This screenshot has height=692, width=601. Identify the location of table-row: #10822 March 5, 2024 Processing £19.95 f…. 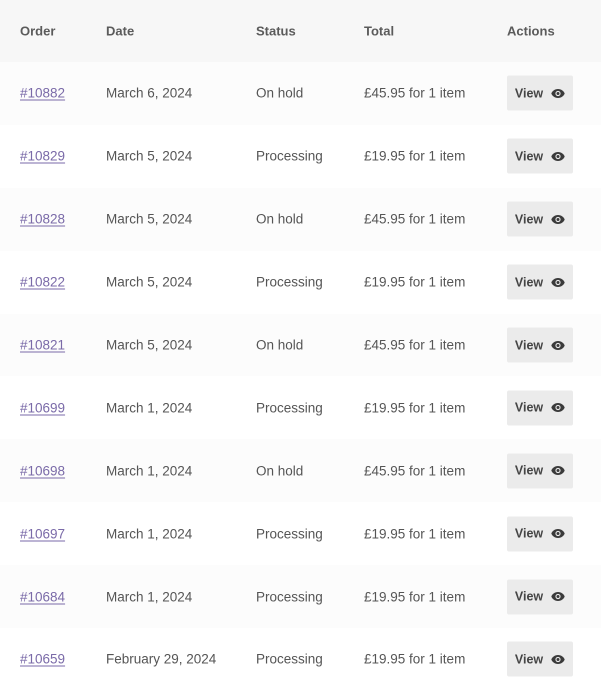
(300, 282).